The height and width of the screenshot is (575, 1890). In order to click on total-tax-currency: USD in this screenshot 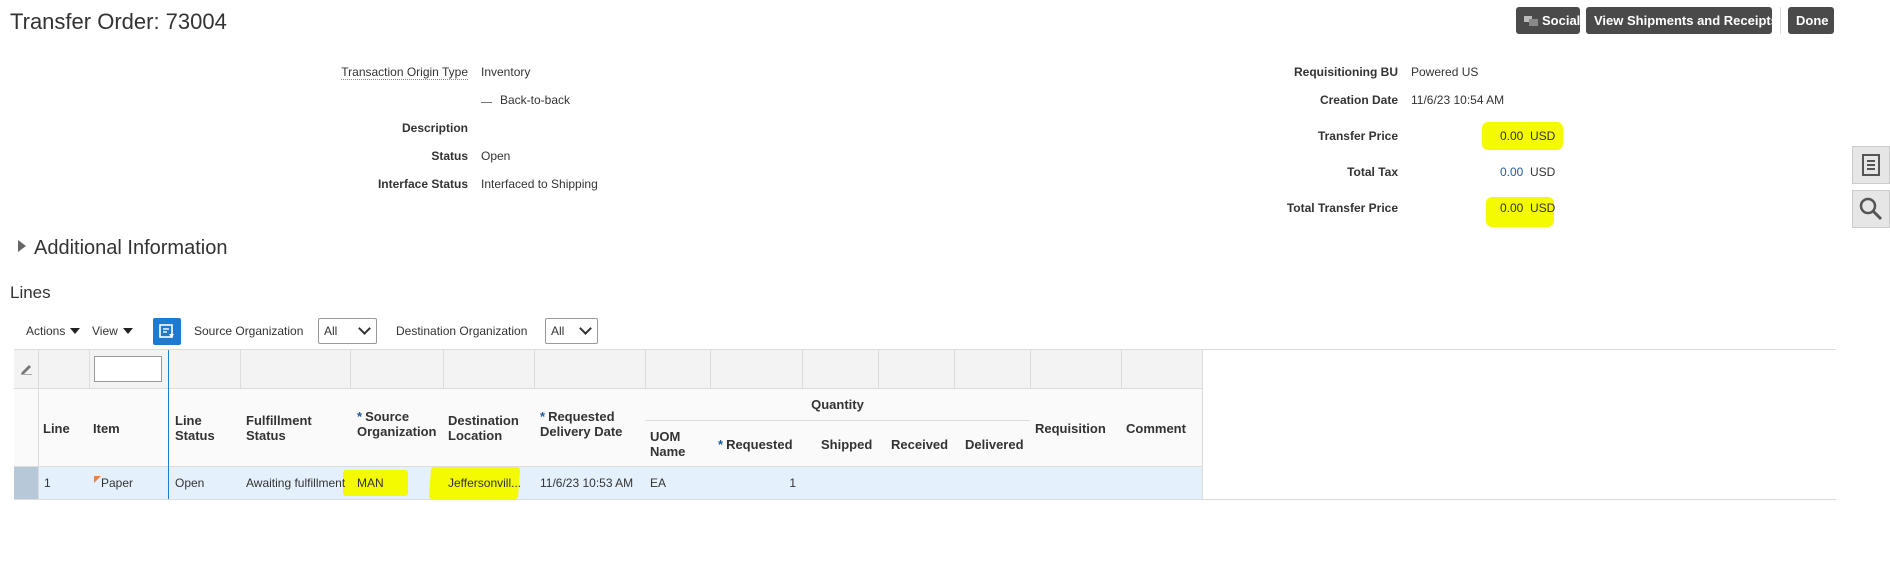, I will do `click(1543, 172)`.